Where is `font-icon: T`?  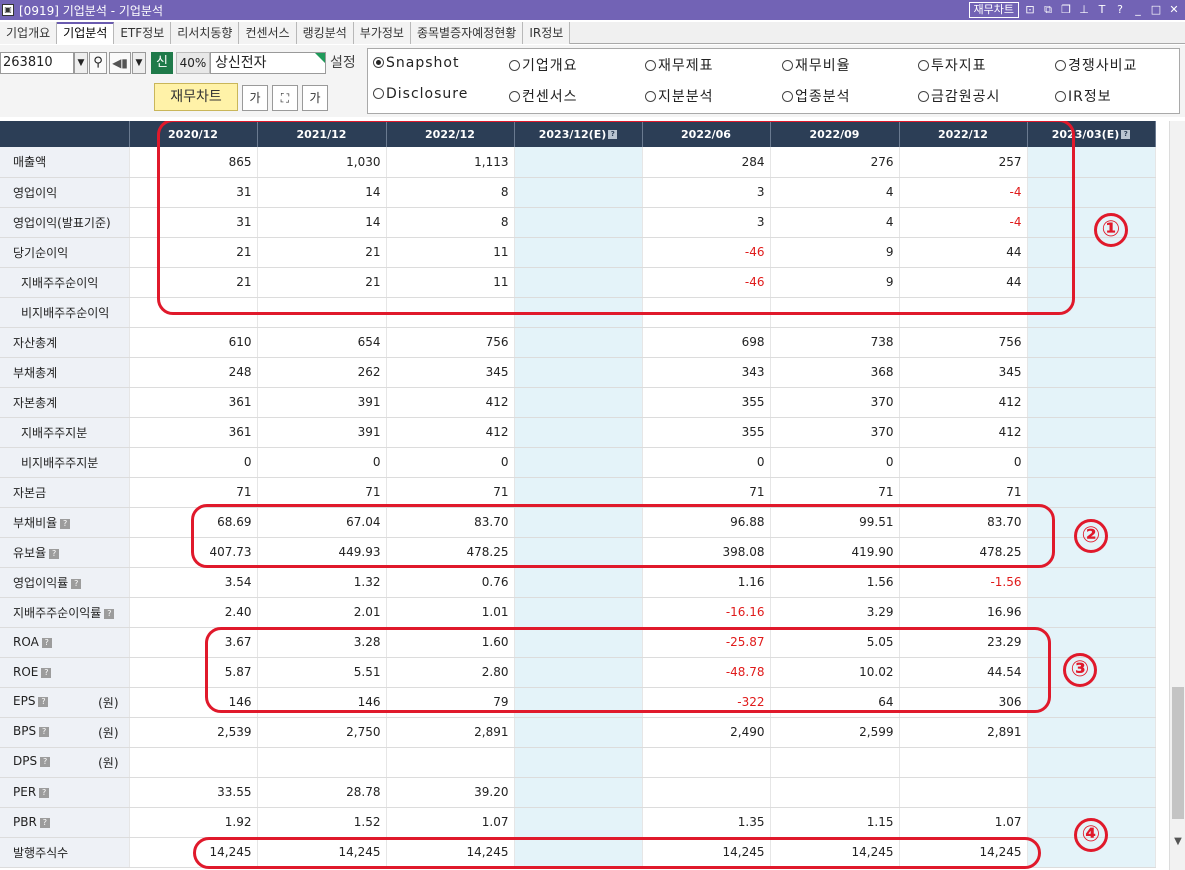
font-icon: T is located at coordinates (1102, 10).